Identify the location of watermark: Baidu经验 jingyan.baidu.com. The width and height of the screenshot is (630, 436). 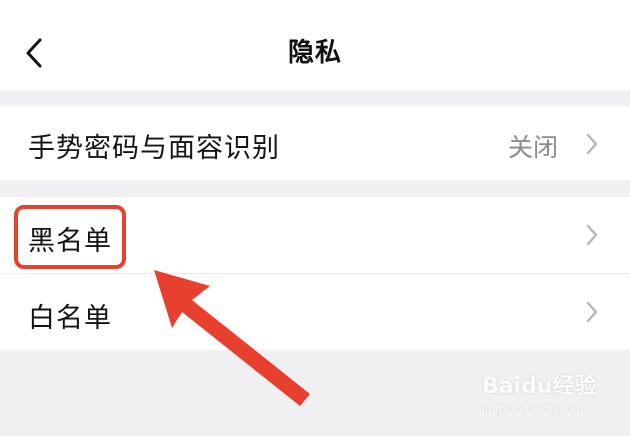
(552, 398).